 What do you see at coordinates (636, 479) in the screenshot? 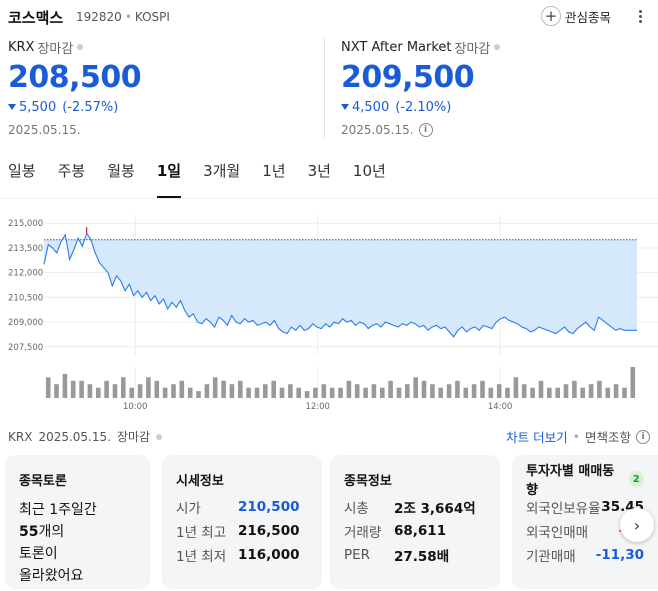
I see `investor-badge: 2` at bounding box center [636, 479].